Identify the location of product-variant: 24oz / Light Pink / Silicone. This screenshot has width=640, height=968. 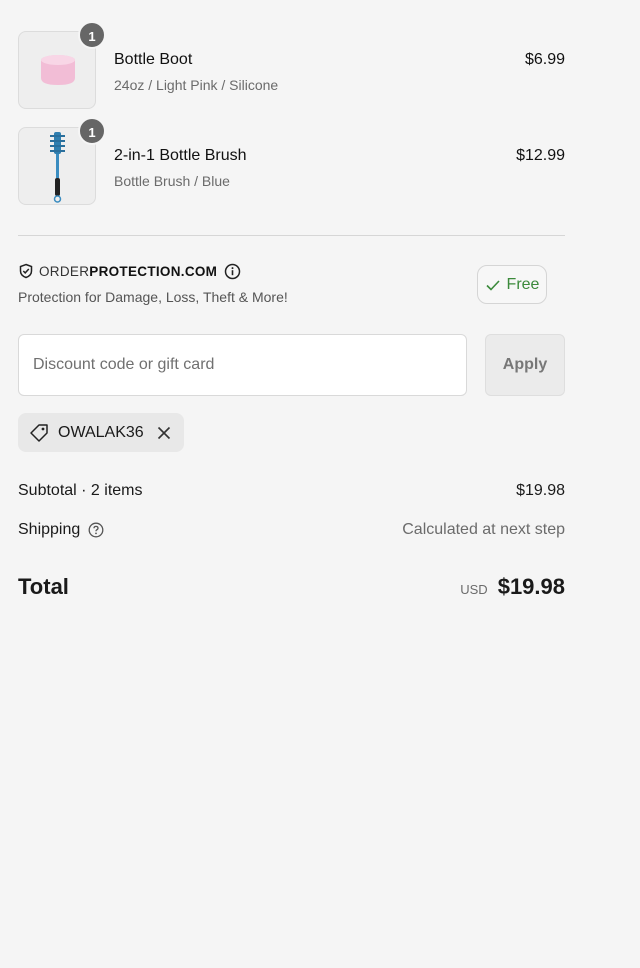
(196, 85).